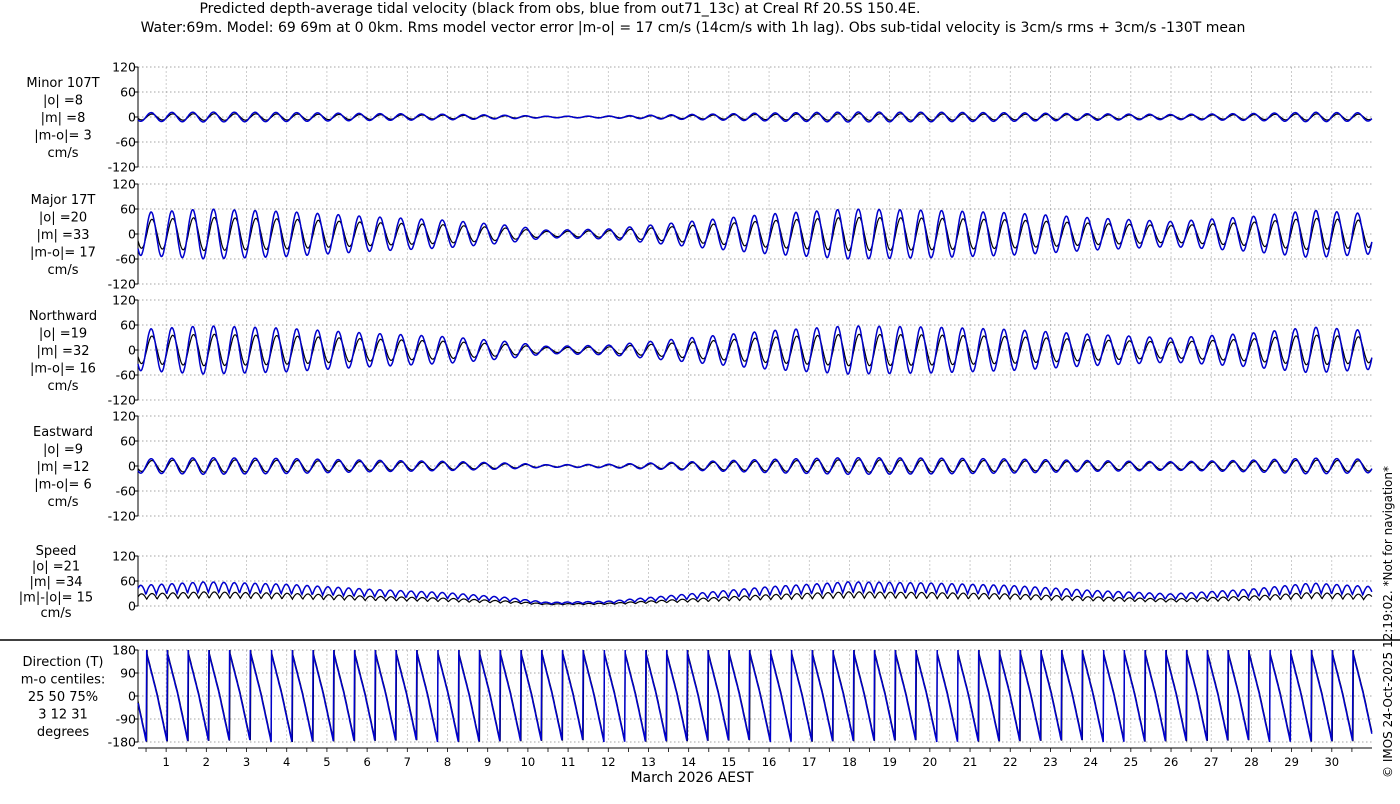 The image size is (1400, 804). What do you see at coordinates (692, 778) in the screenshot?
I see `x-axis-label: March 2026 AEST` at bounding box center [692, 778].